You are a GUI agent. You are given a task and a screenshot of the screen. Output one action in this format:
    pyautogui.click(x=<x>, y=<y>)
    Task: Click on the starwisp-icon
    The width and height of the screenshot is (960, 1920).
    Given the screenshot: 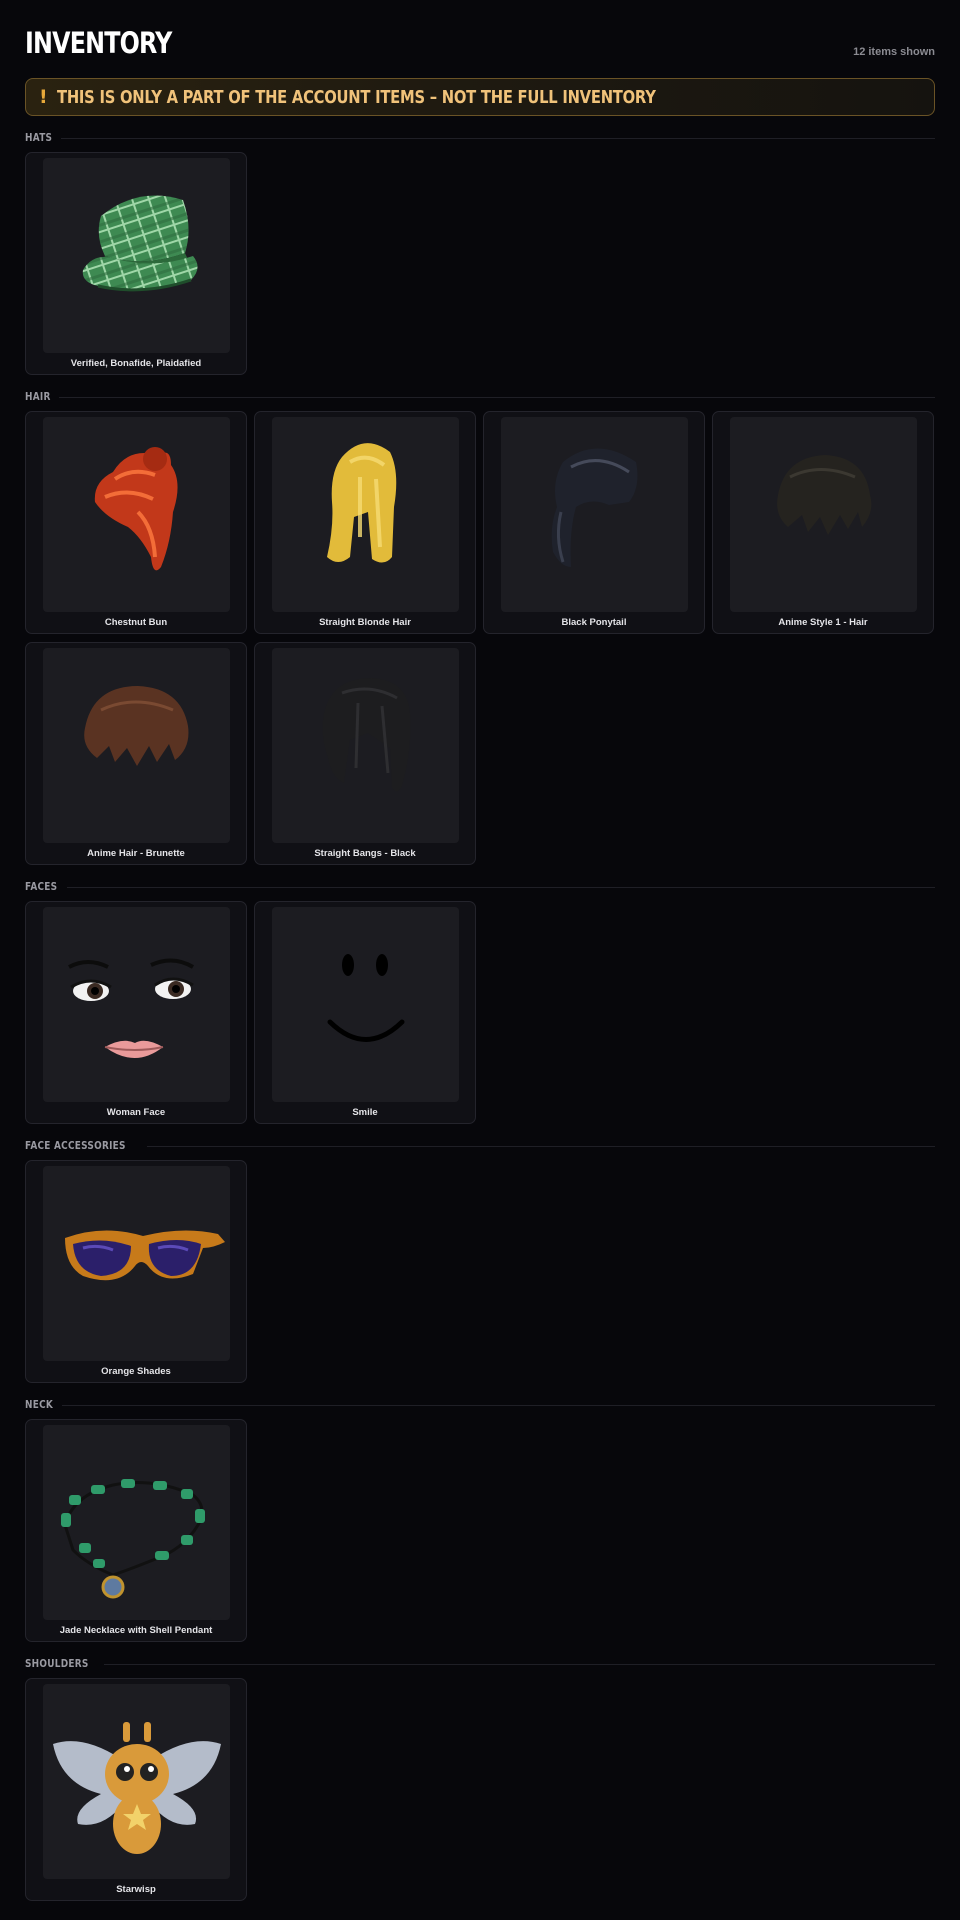 What is the action you would take?
    pyautogui.click(x=136, y=1781)
    